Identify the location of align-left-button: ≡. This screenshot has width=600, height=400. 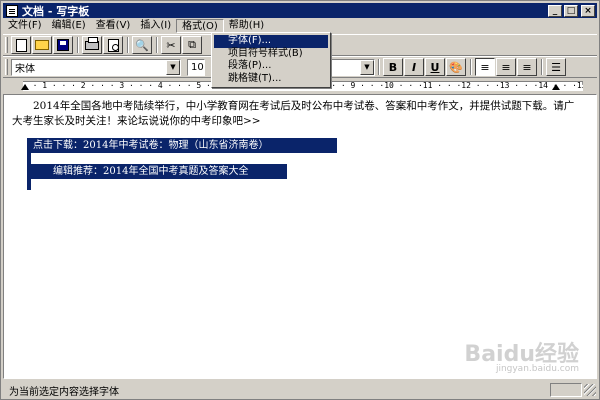
(485, 67).